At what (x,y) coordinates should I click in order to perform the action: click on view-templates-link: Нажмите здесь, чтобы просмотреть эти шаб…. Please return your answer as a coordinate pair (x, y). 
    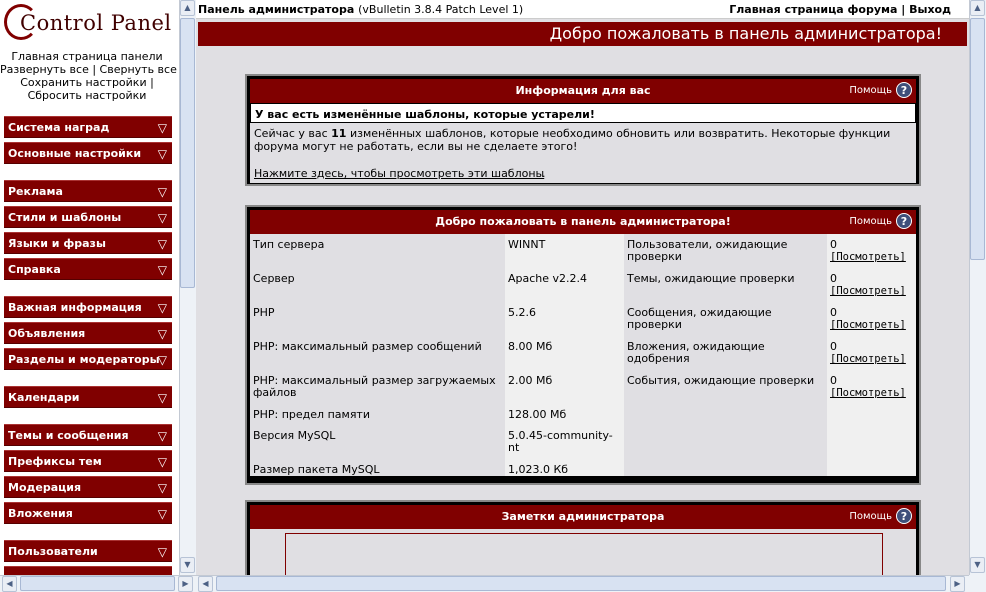
    Looking at the image, I should click on (399, 173).